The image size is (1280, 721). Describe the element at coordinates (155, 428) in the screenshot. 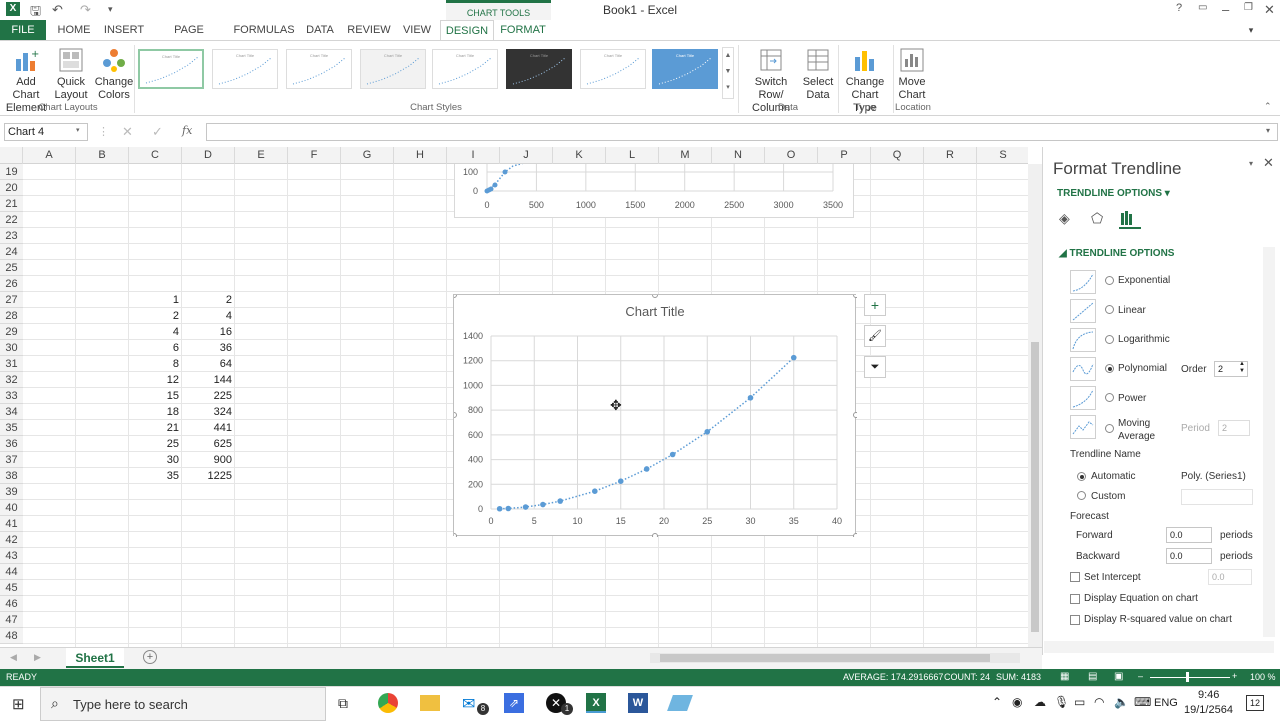

I see `cell-c: 21` at that location.